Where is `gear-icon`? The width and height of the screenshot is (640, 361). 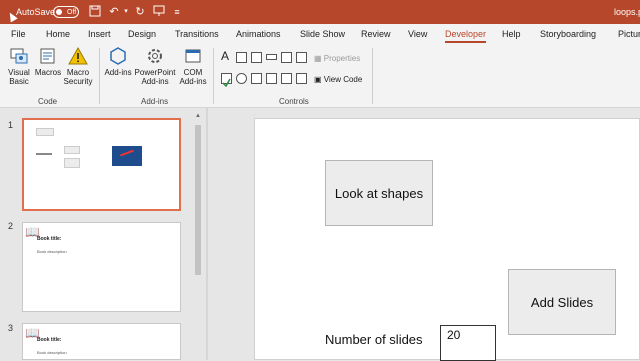
gear-icon is located at coordinates (155, 56).